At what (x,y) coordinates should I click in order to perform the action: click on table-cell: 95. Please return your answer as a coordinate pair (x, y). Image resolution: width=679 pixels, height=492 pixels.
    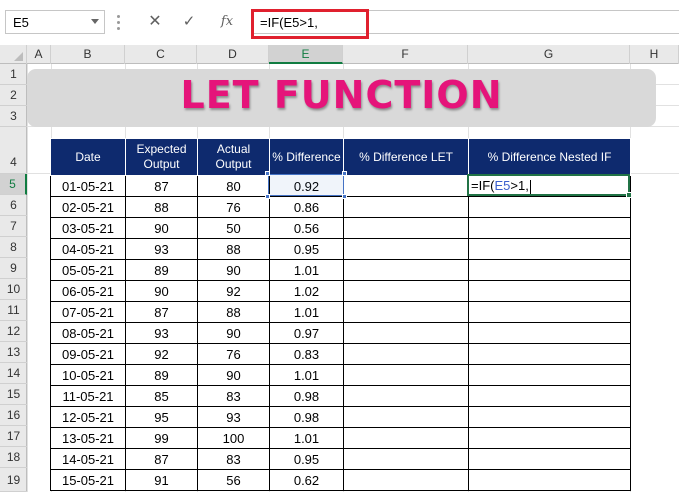
    Looking at the image, I should click on (161, 417).